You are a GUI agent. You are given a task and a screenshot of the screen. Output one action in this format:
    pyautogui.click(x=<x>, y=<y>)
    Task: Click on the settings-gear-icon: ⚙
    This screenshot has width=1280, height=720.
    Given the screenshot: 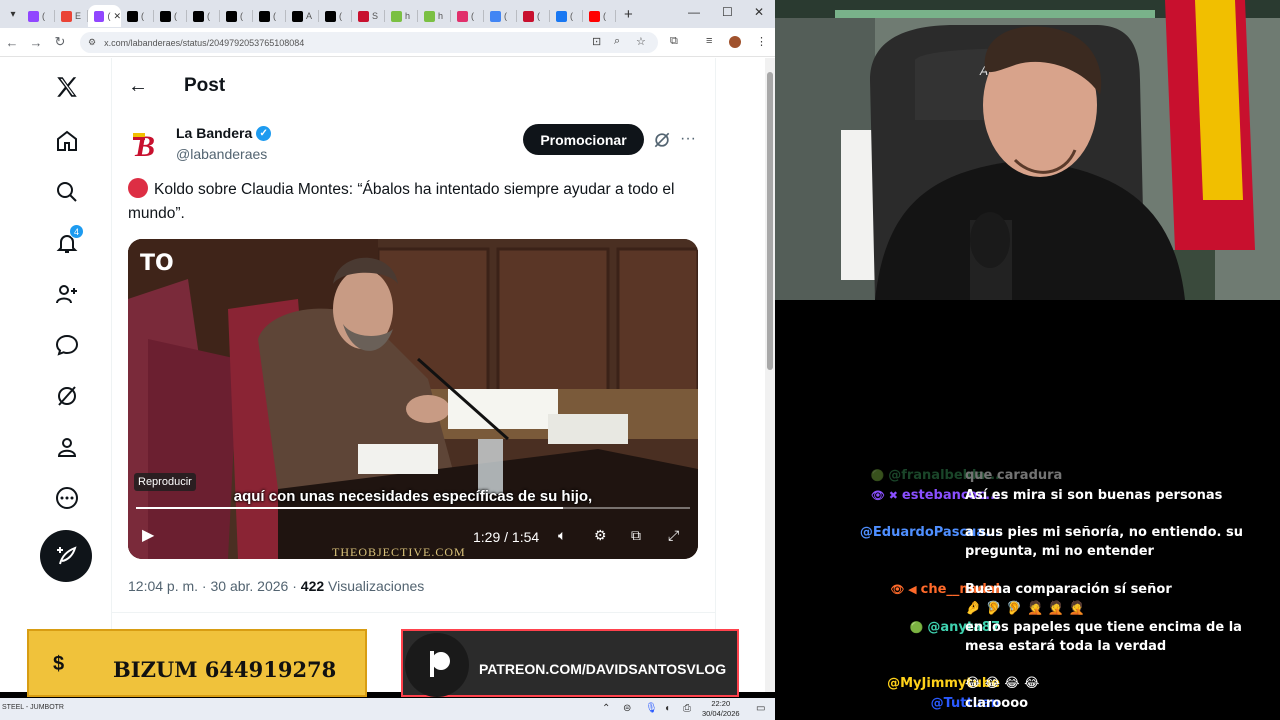 What is the action you would take?
    pyautogui.click(x=600, y=535)
    